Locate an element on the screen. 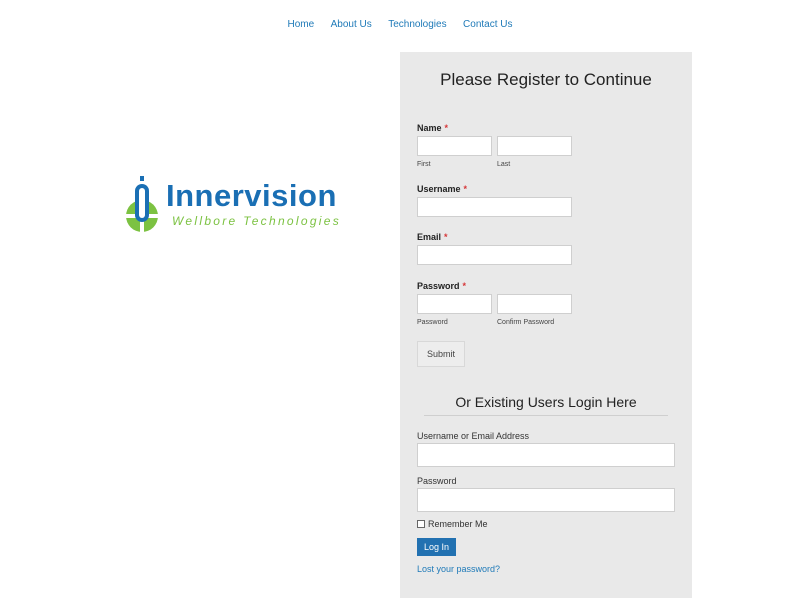  logo-subtitle: Wellbore Technologies is located at coordinates (257, 221).